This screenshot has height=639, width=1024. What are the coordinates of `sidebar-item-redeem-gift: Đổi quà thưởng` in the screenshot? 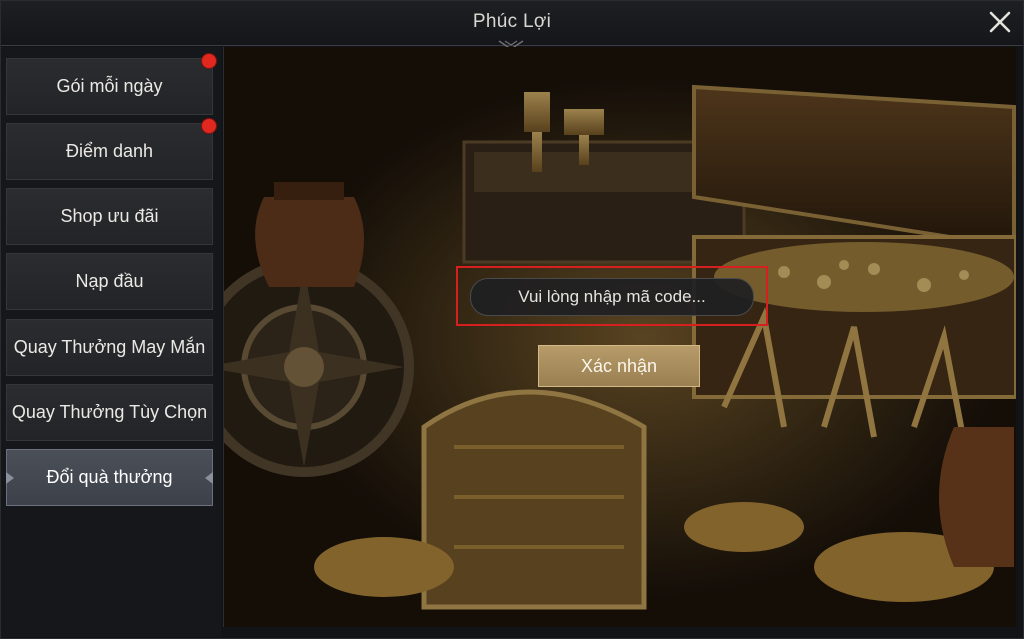 It's located at (109, 477).